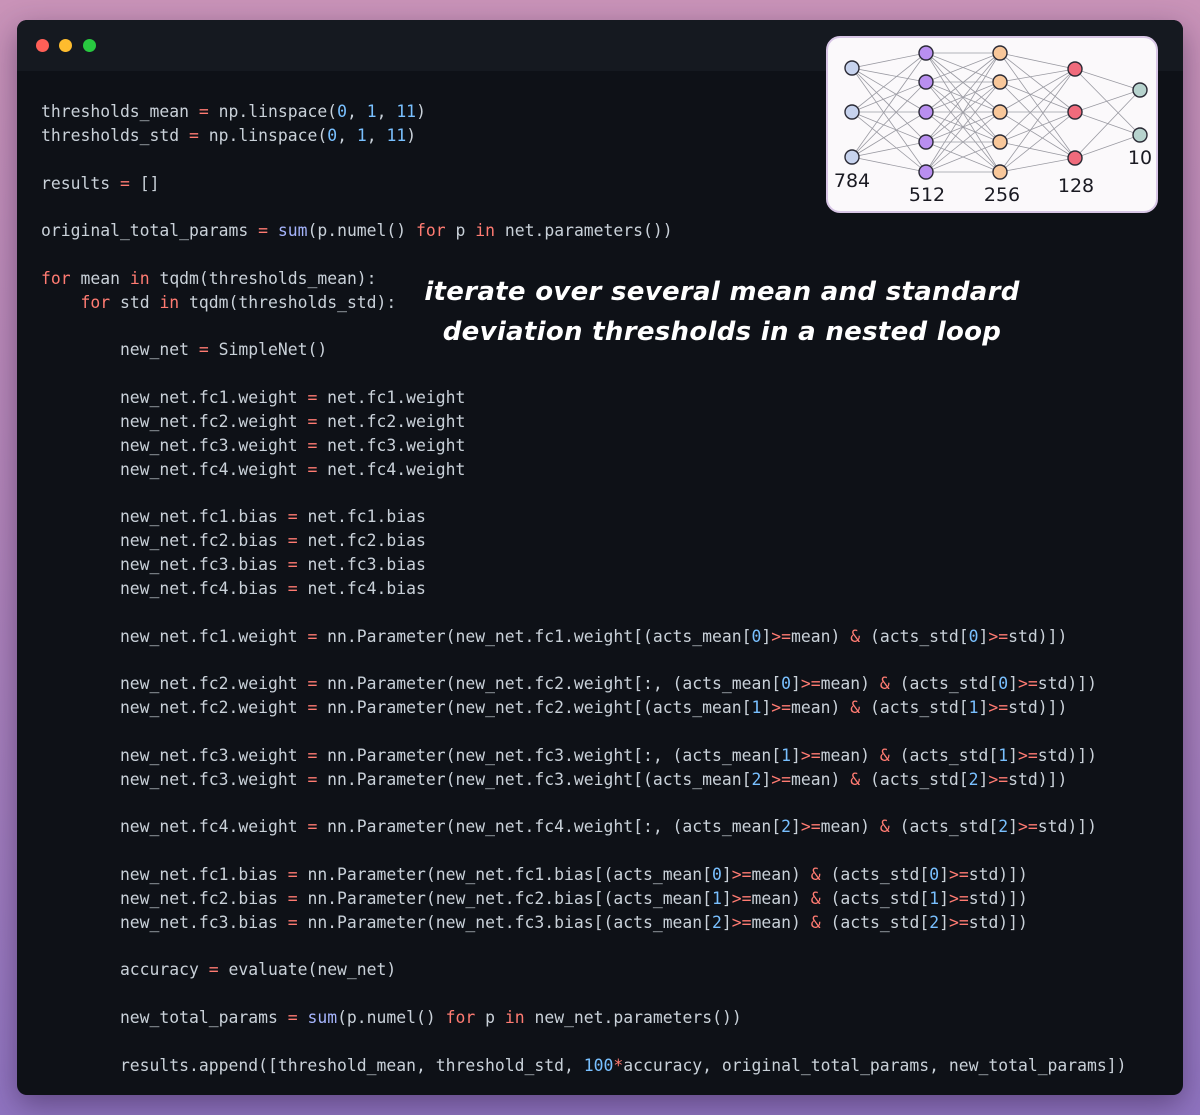  What do you see at coordinates (89, 45) in the screenshot?
I see `maximize-button` at bounding box center [89, 45].